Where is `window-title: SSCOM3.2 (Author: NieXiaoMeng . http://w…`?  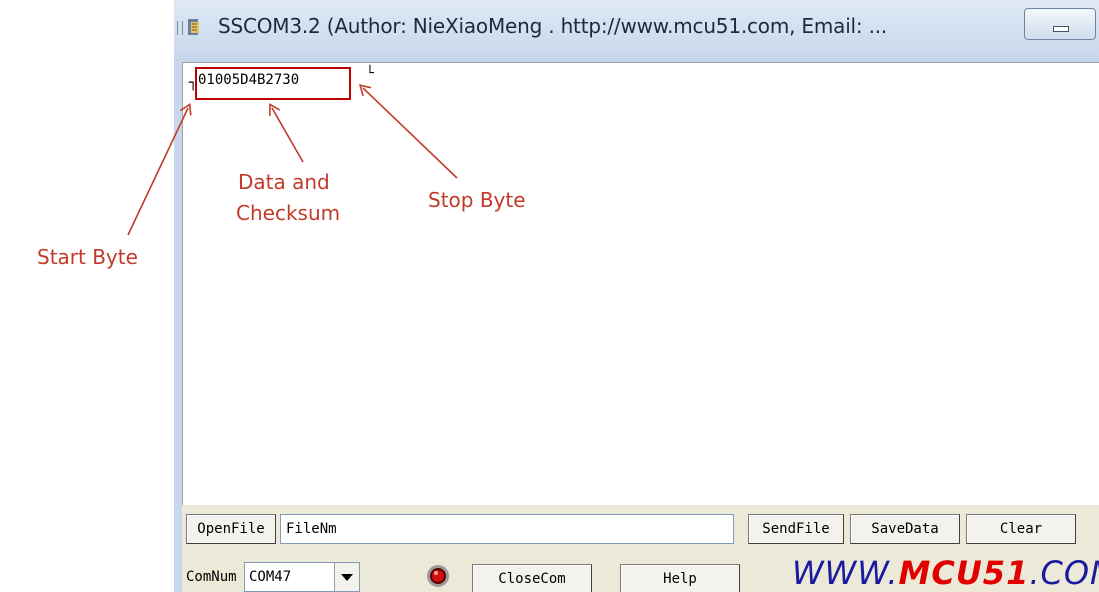
window-title: SSCOM3.2 (Author: NieXiaoMeng . http://w… is located at coordinates (553, 26).